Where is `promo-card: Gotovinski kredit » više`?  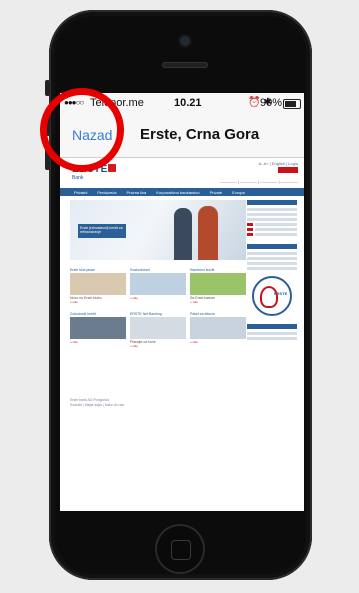 promo-card: Gotovinski kredit » više is located at coordinates (98, 332).